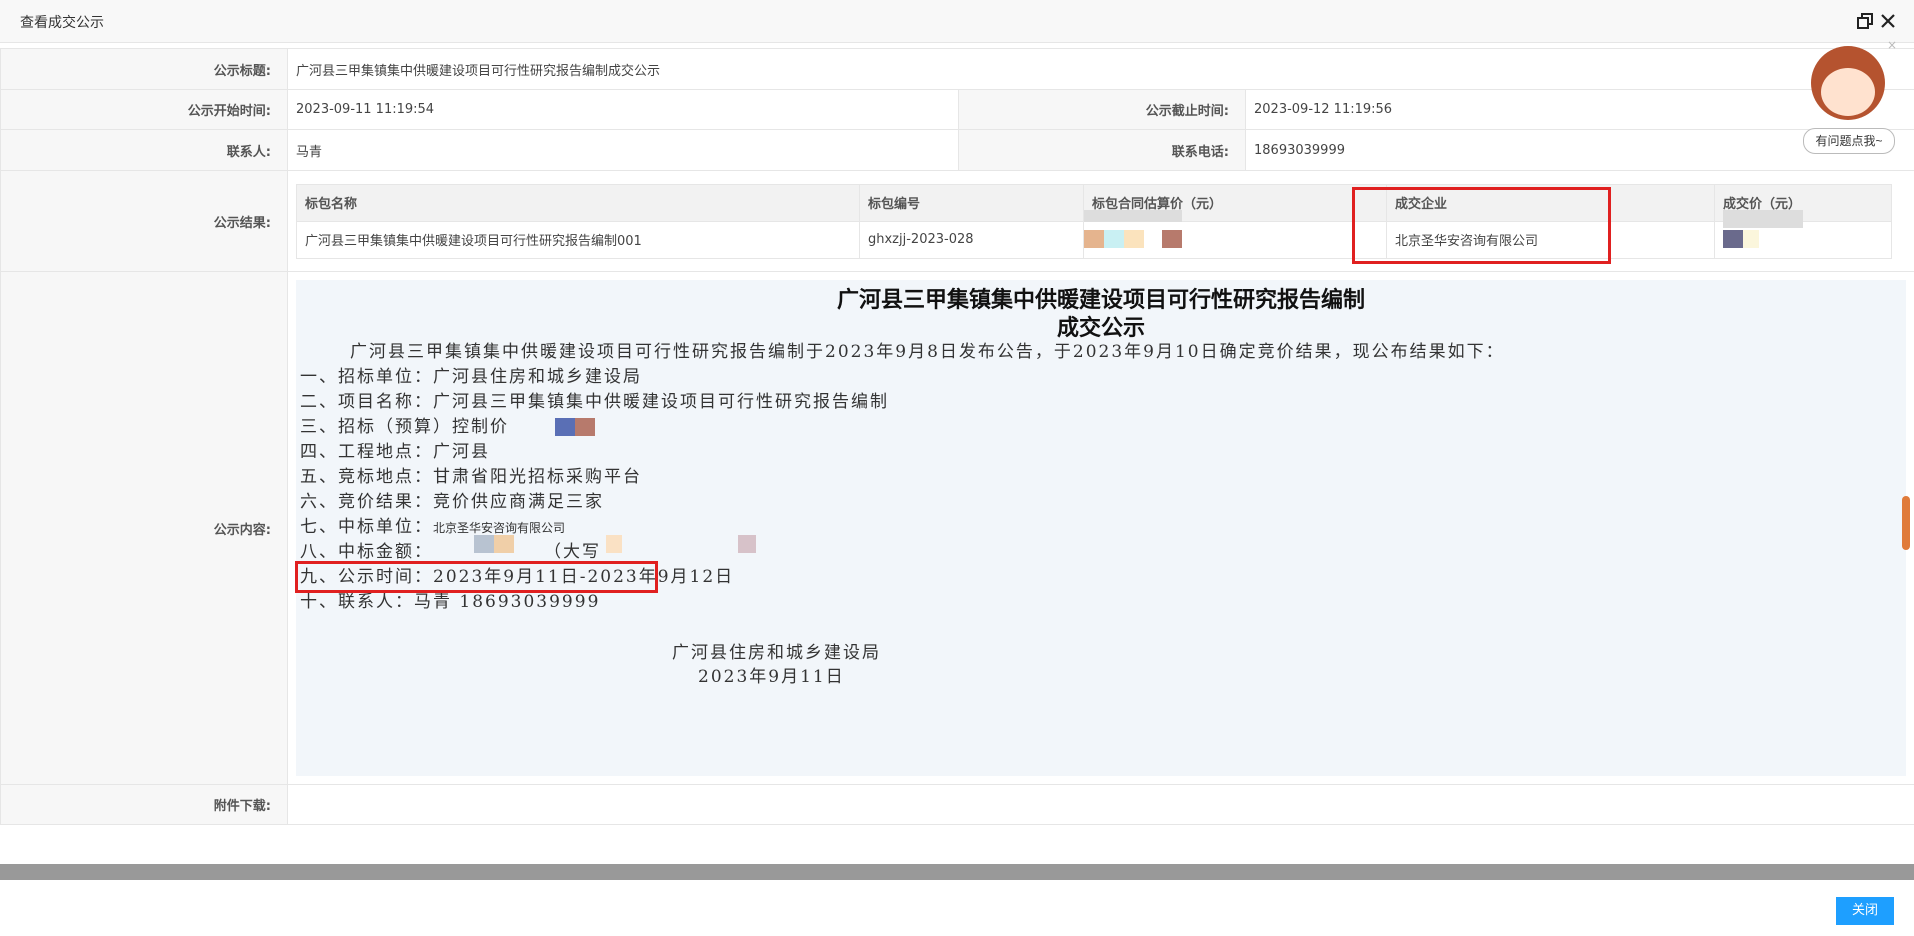  Describe the element at coordinates (1849, 141) in the screenshot. I see `help-bubble: 有问题点我~` at that location.